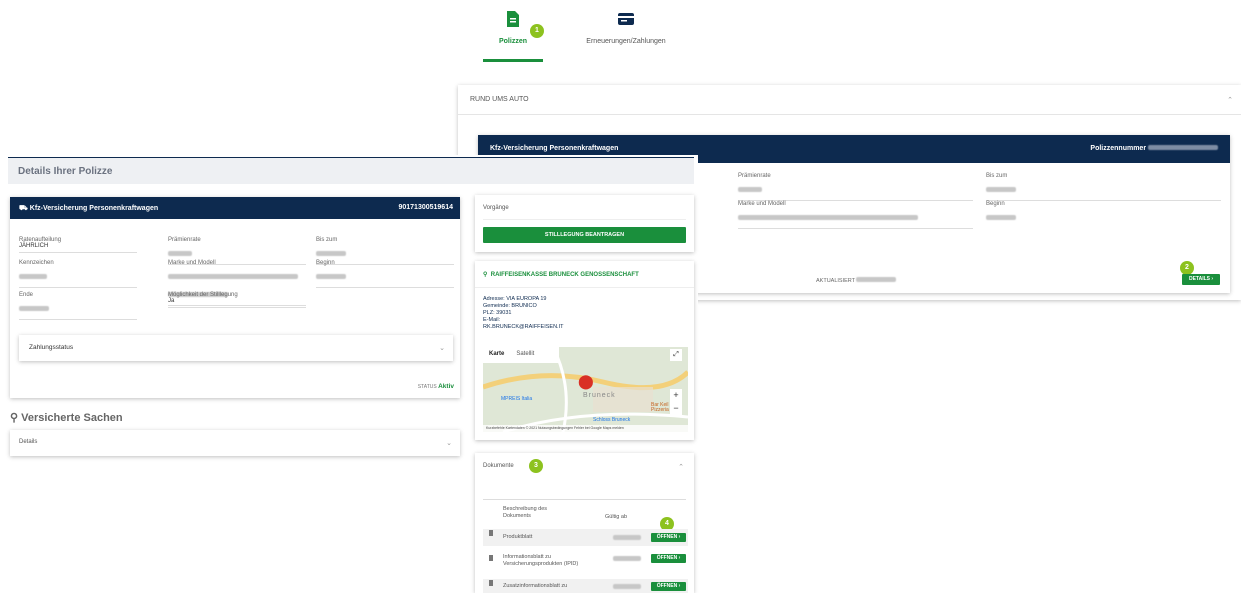  Describe the element at coordinates (496, 355) in the screenshot. I see `map-tab-map: Karte` at that location.